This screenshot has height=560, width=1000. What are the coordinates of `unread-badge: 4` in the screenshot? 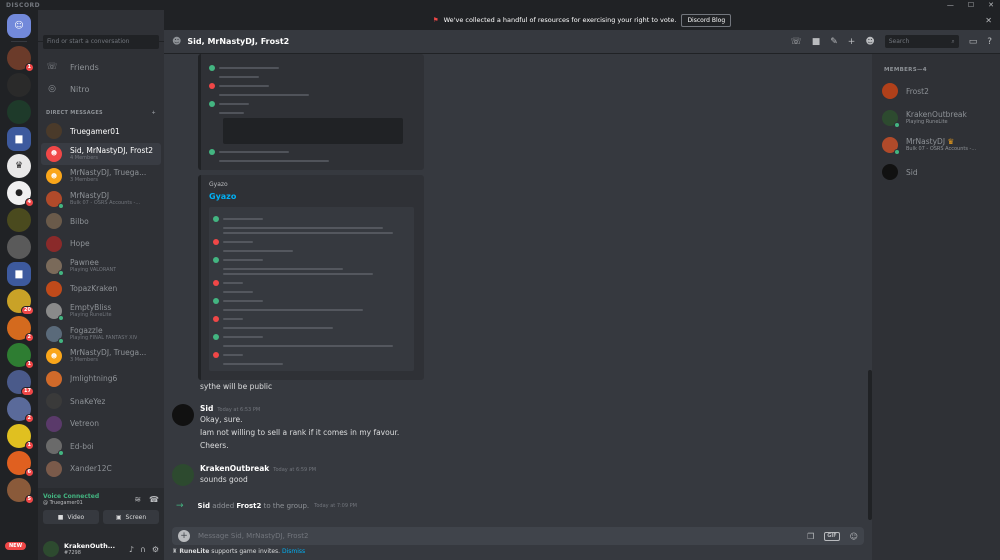 It's located at (29, 202).